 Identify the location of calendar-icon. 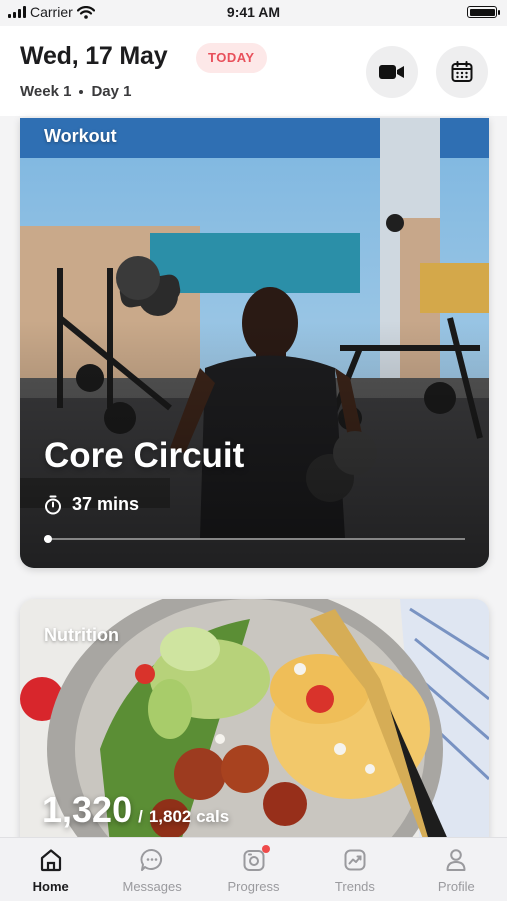
(462, 71).